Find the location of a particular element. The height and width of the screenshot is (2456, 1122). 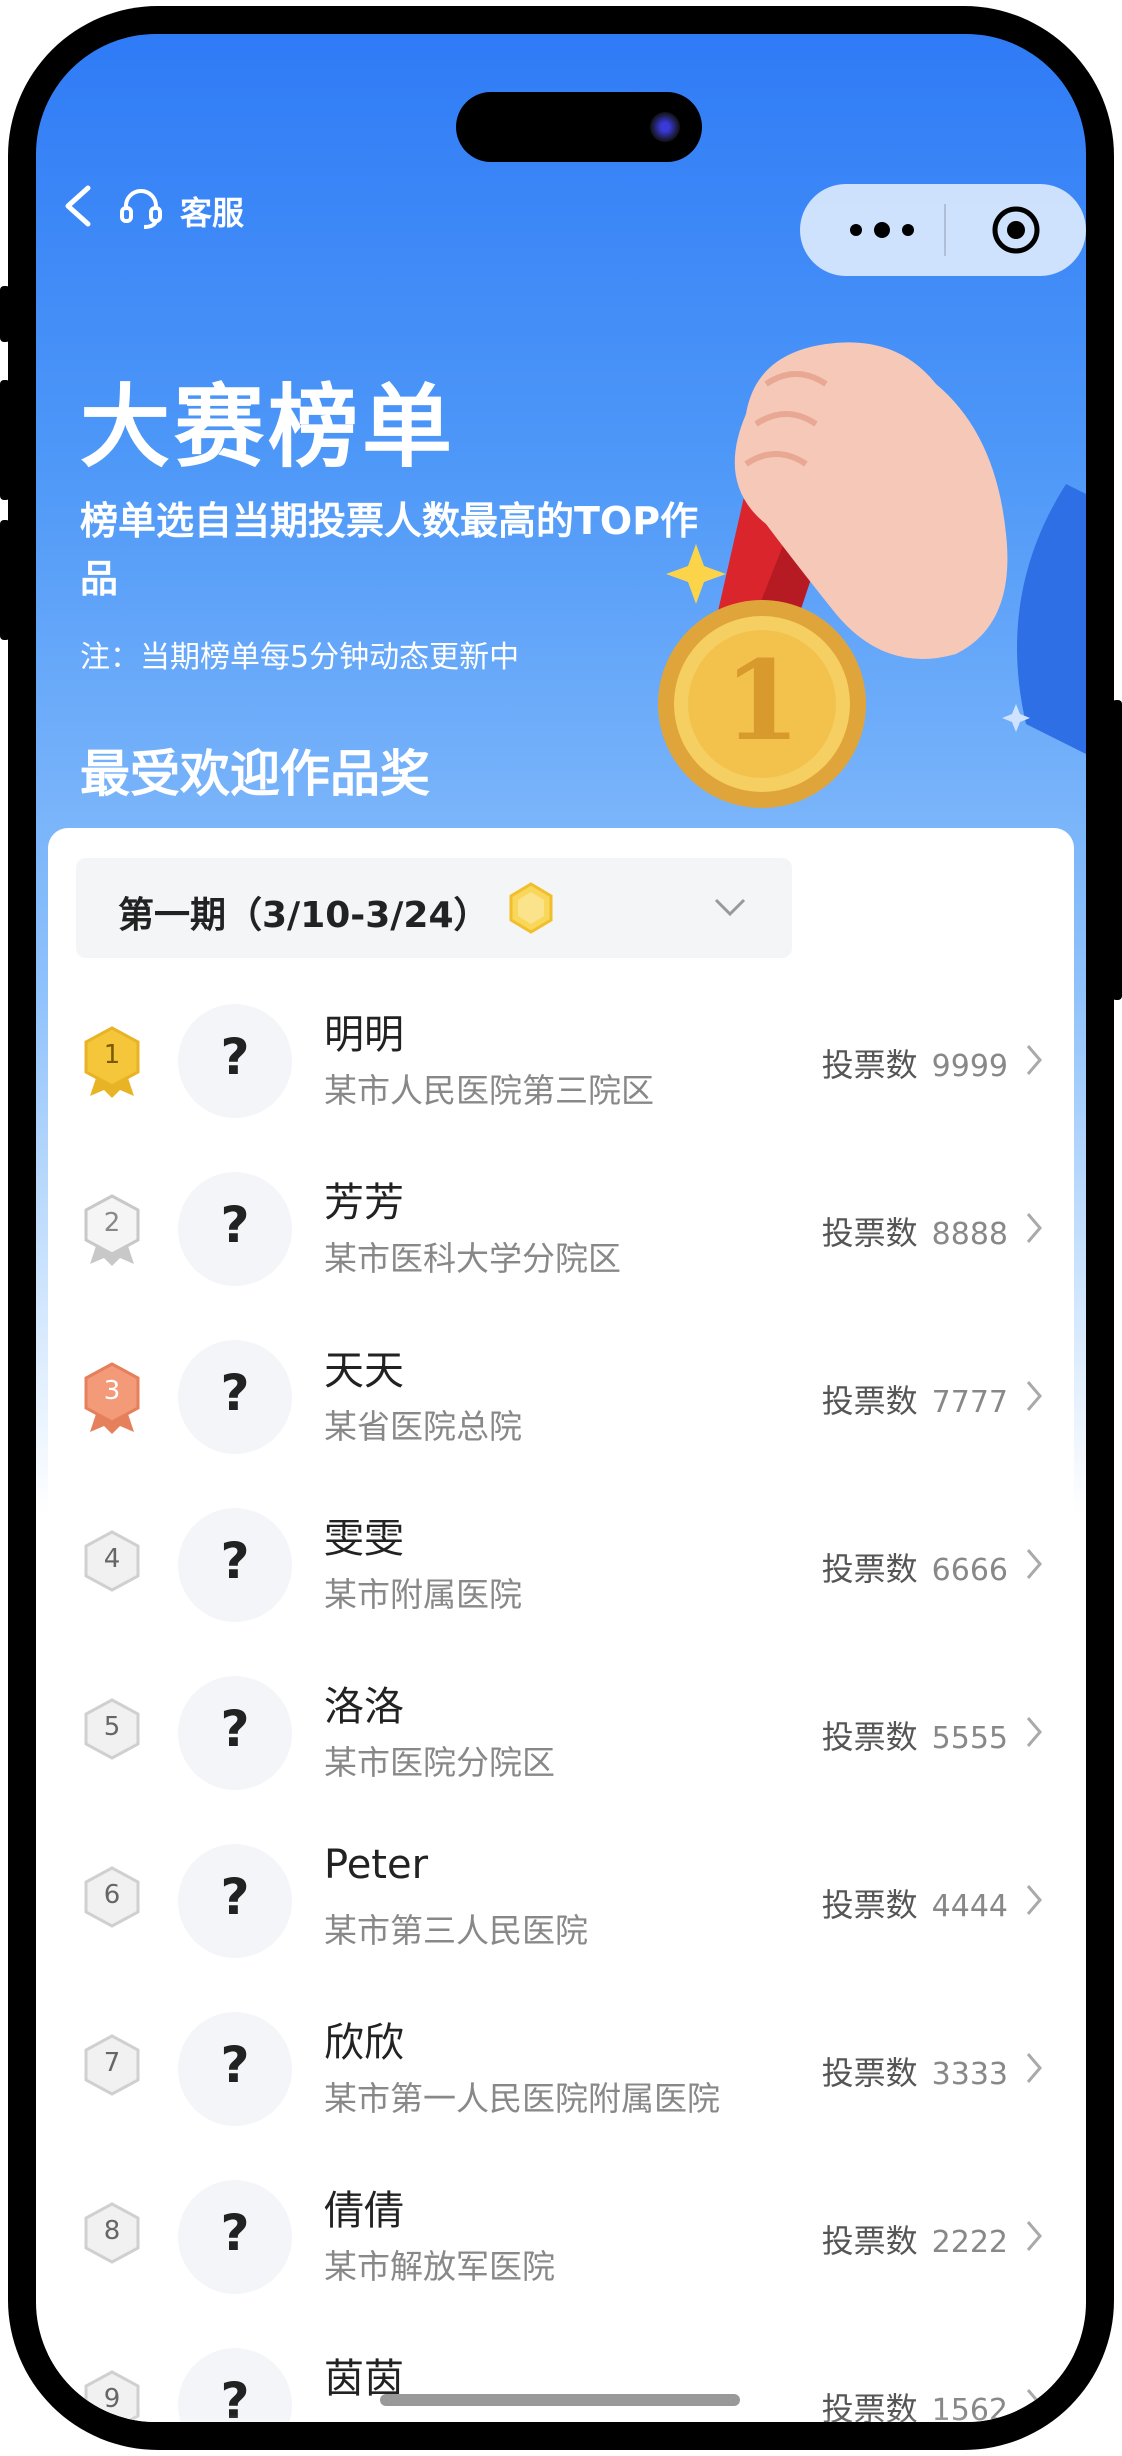

entrant-name: 欣欣 is located at coordinates (364, 2043).